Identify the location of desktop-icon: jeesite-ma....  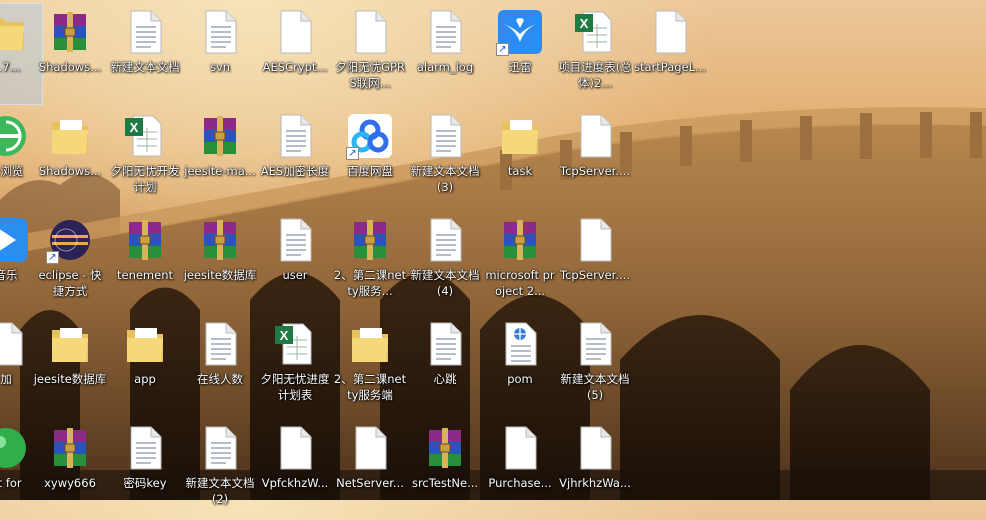
(220, 158).